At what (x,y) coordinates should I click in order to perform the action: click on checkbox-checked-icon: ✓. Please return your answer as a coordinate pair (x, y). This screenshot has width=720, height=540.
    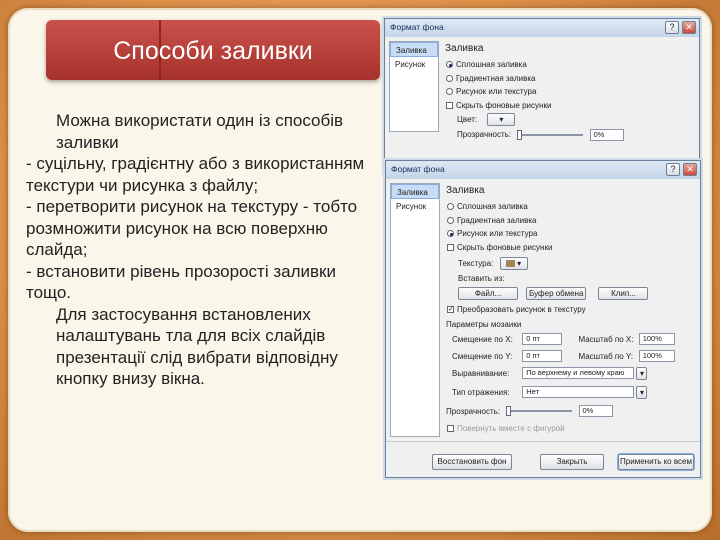
    Looking at the image, I should click on (450, 309).